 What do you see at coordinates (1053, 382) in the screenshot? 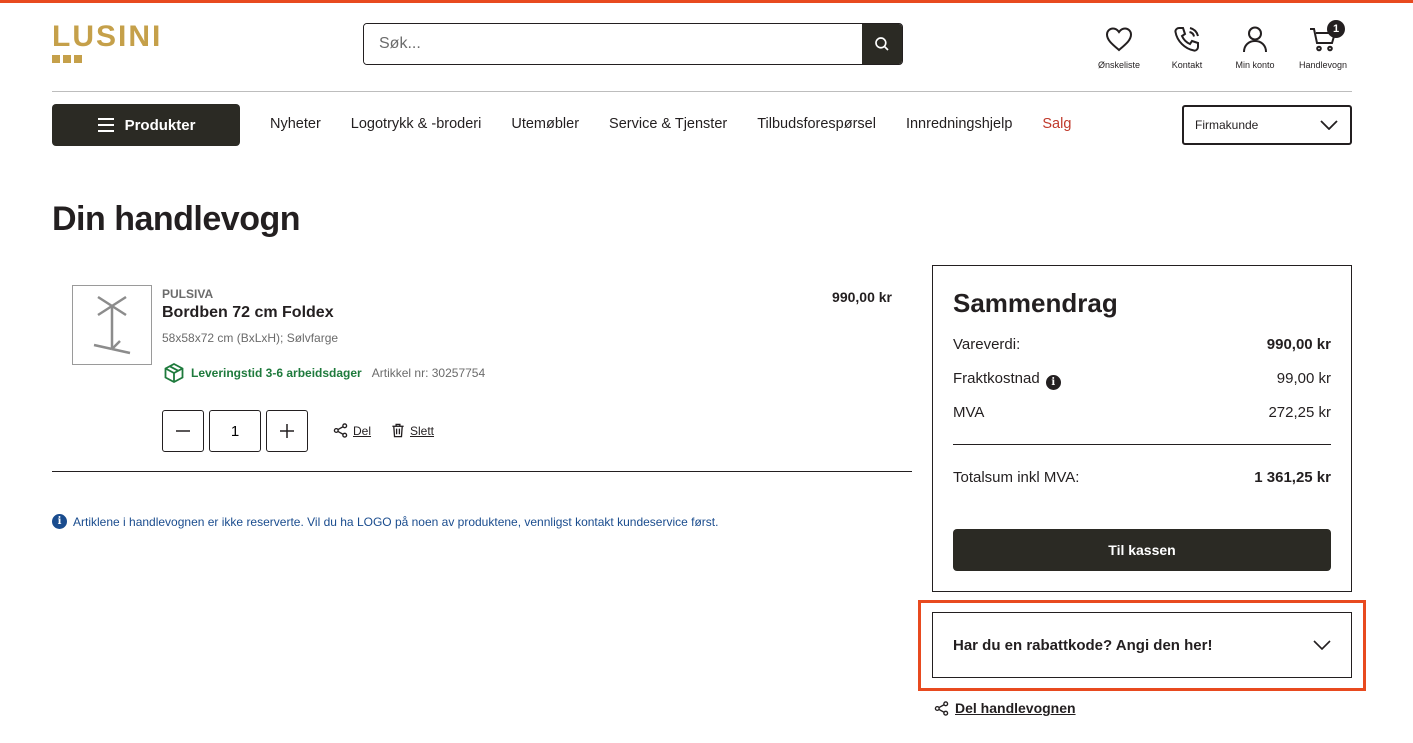
I see `shipping-info-icon: i` at bounding box center [1053, 382].